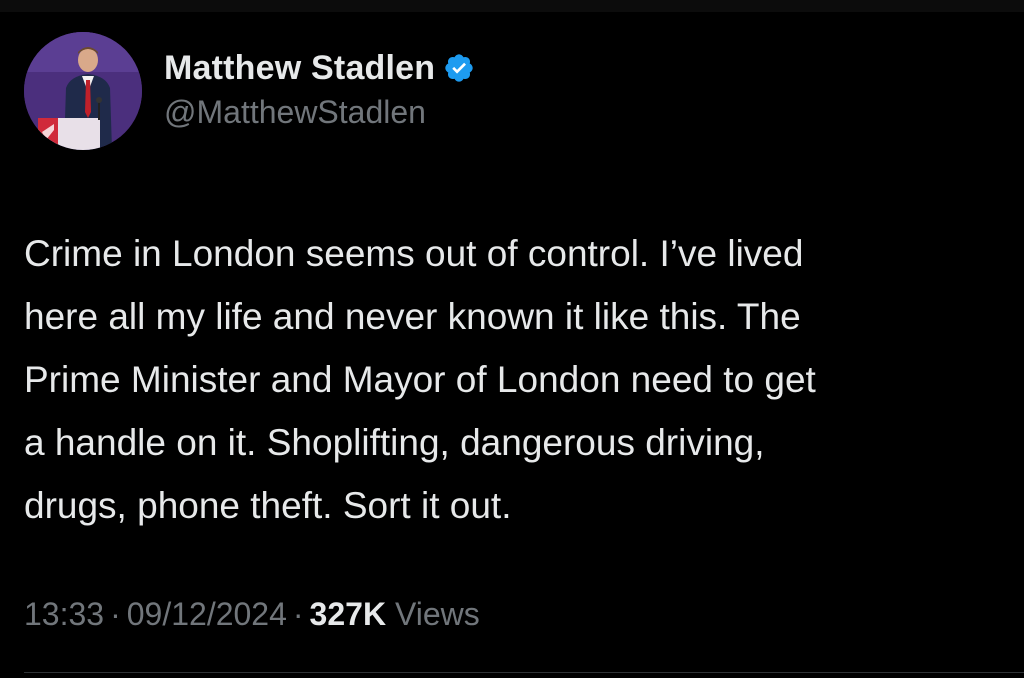  I want to click on tweet-meta: 13:33 · 09/12/2024 · 327K Views, so click(252, 614).